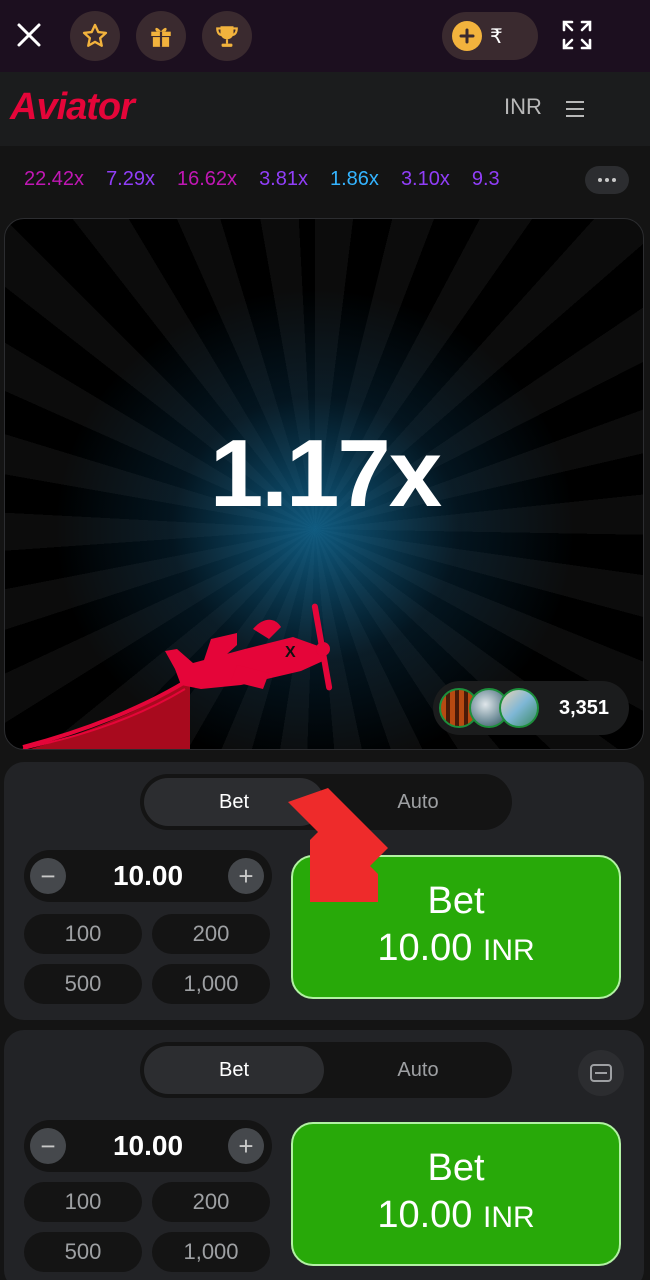 The width and height of the screenshot is (650, 1280). Describe the element at coordinates (234, 1070) in the screenshot. I see `tab-bet: Bet` at that location.